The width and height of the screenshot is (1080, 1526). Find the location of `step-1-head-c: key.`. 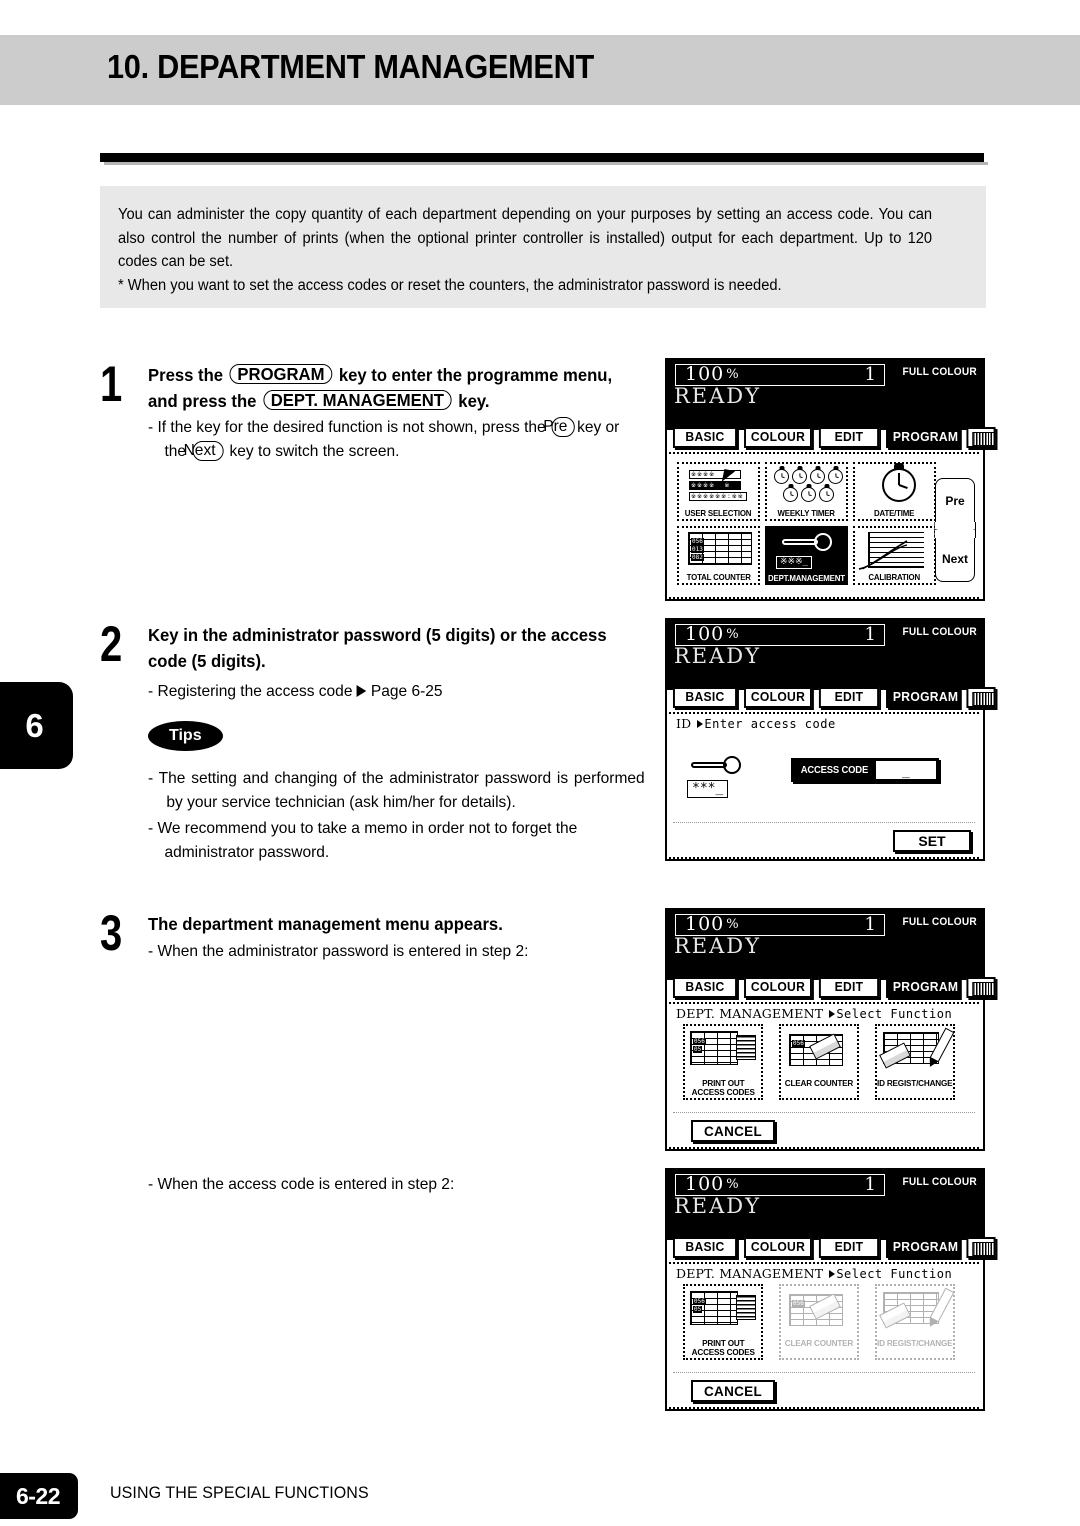

step-1-head-c: key. is located at coordinates (474, 401).